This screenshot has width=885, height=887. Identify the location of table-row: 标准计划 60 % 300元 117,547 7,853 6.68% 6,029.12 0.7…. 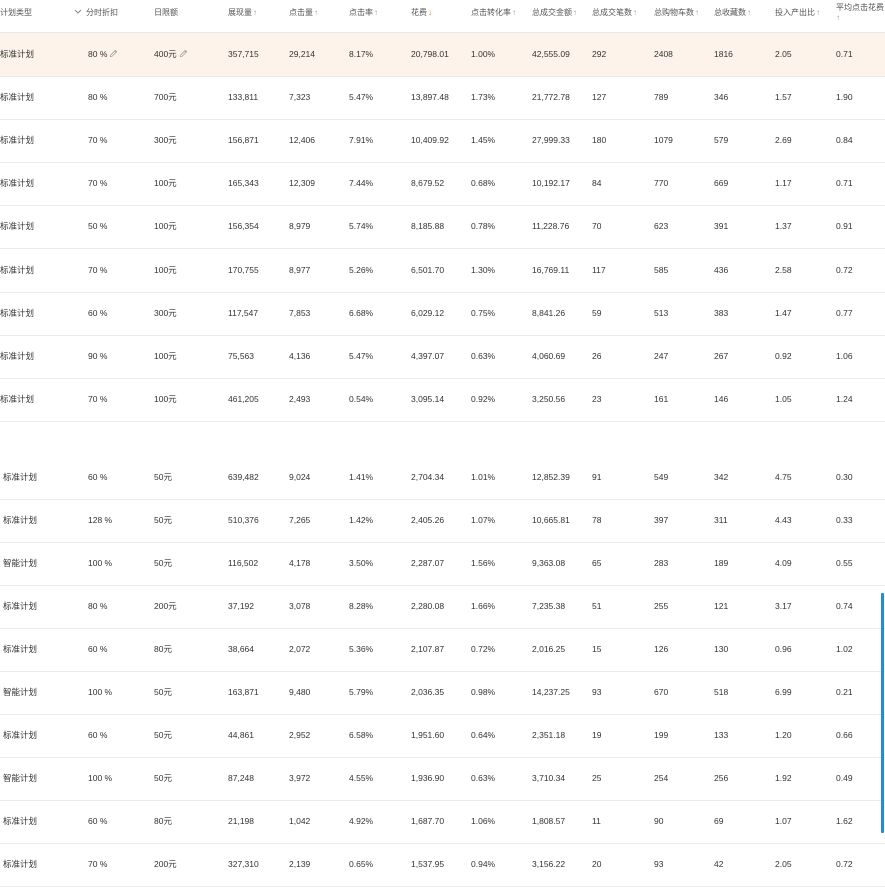
(442, 314).